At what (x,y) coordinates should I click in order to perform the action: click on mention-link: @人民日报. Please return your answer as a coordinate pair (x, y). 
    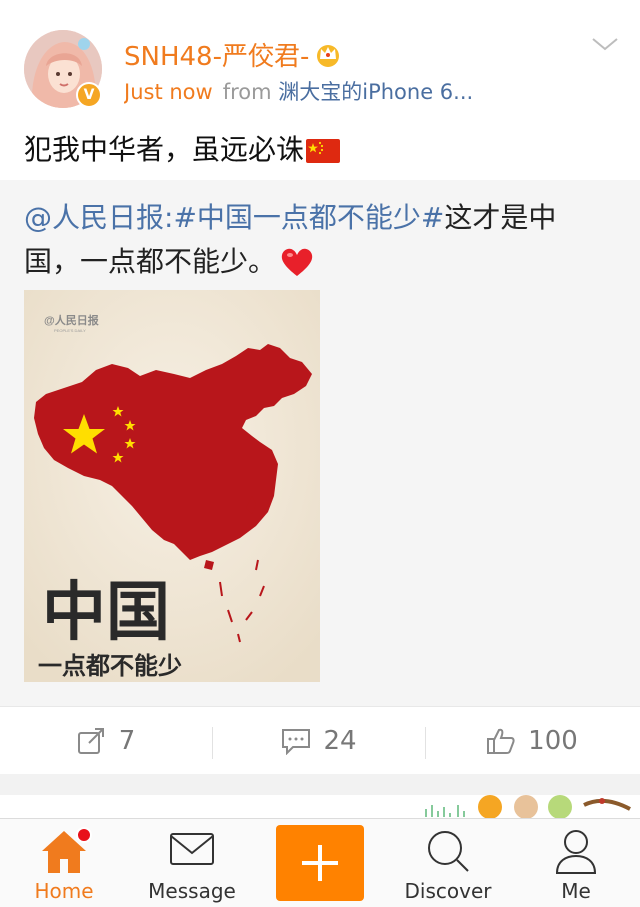
    Looking at the image, I should click on (94, 217).